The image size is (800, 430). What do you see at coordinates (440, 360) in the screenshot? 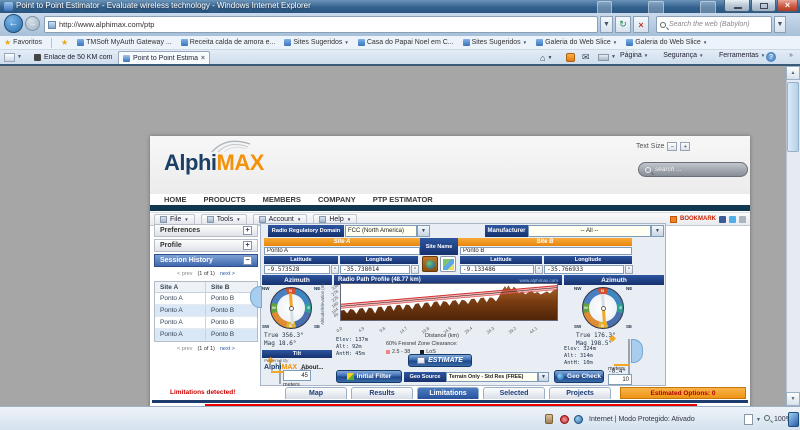
I see `estimate-button: ESTIMATE` at bounding box center [440, 360].